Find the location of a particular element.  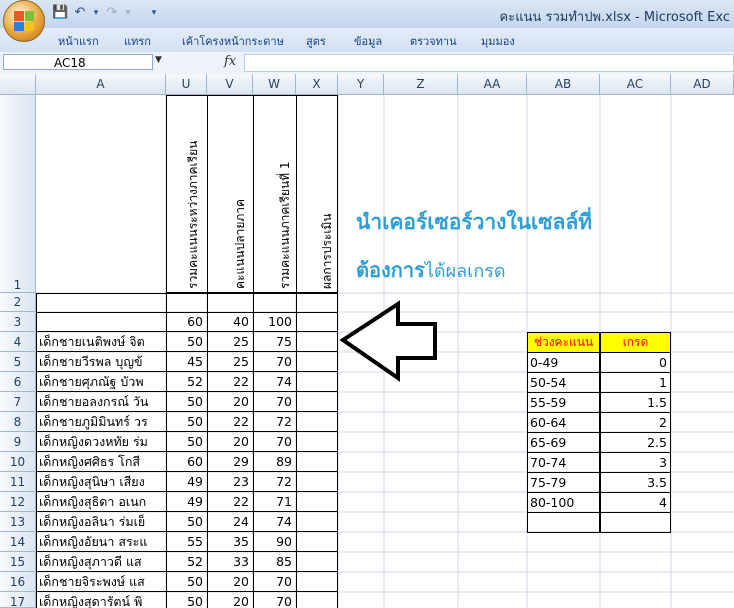

tab-data: ข้อมูล is located at coordinates (368, 41).